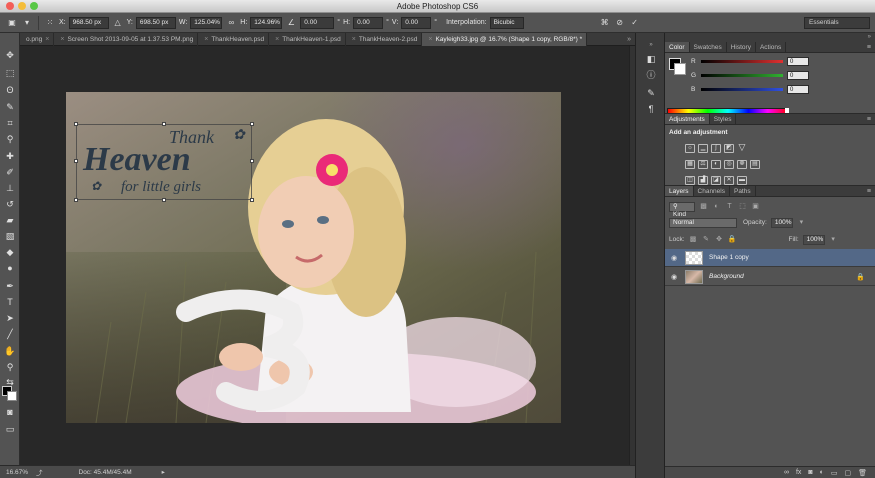 The image size is (875, 478). Describe the element at coordinates (231, 23) in the screenshot. I see `link-icon: ∞` at that location.